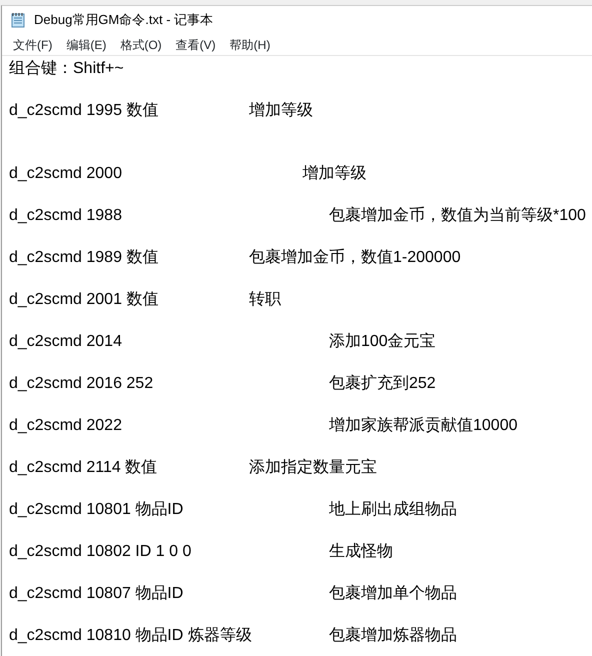  I want to click on text-line: d_c2scmd 1995 数值 增加等级, so click(161, 110).